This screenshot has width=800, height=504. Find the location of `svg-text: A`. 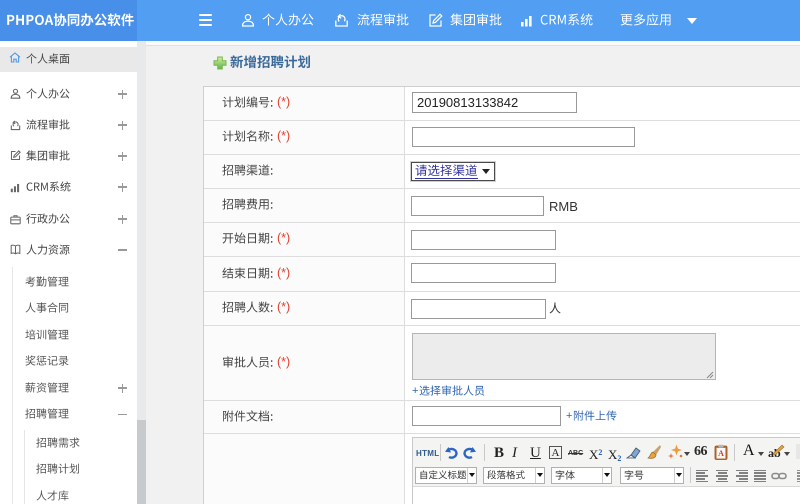

svg-text: A is located at coordinates (721, 453).